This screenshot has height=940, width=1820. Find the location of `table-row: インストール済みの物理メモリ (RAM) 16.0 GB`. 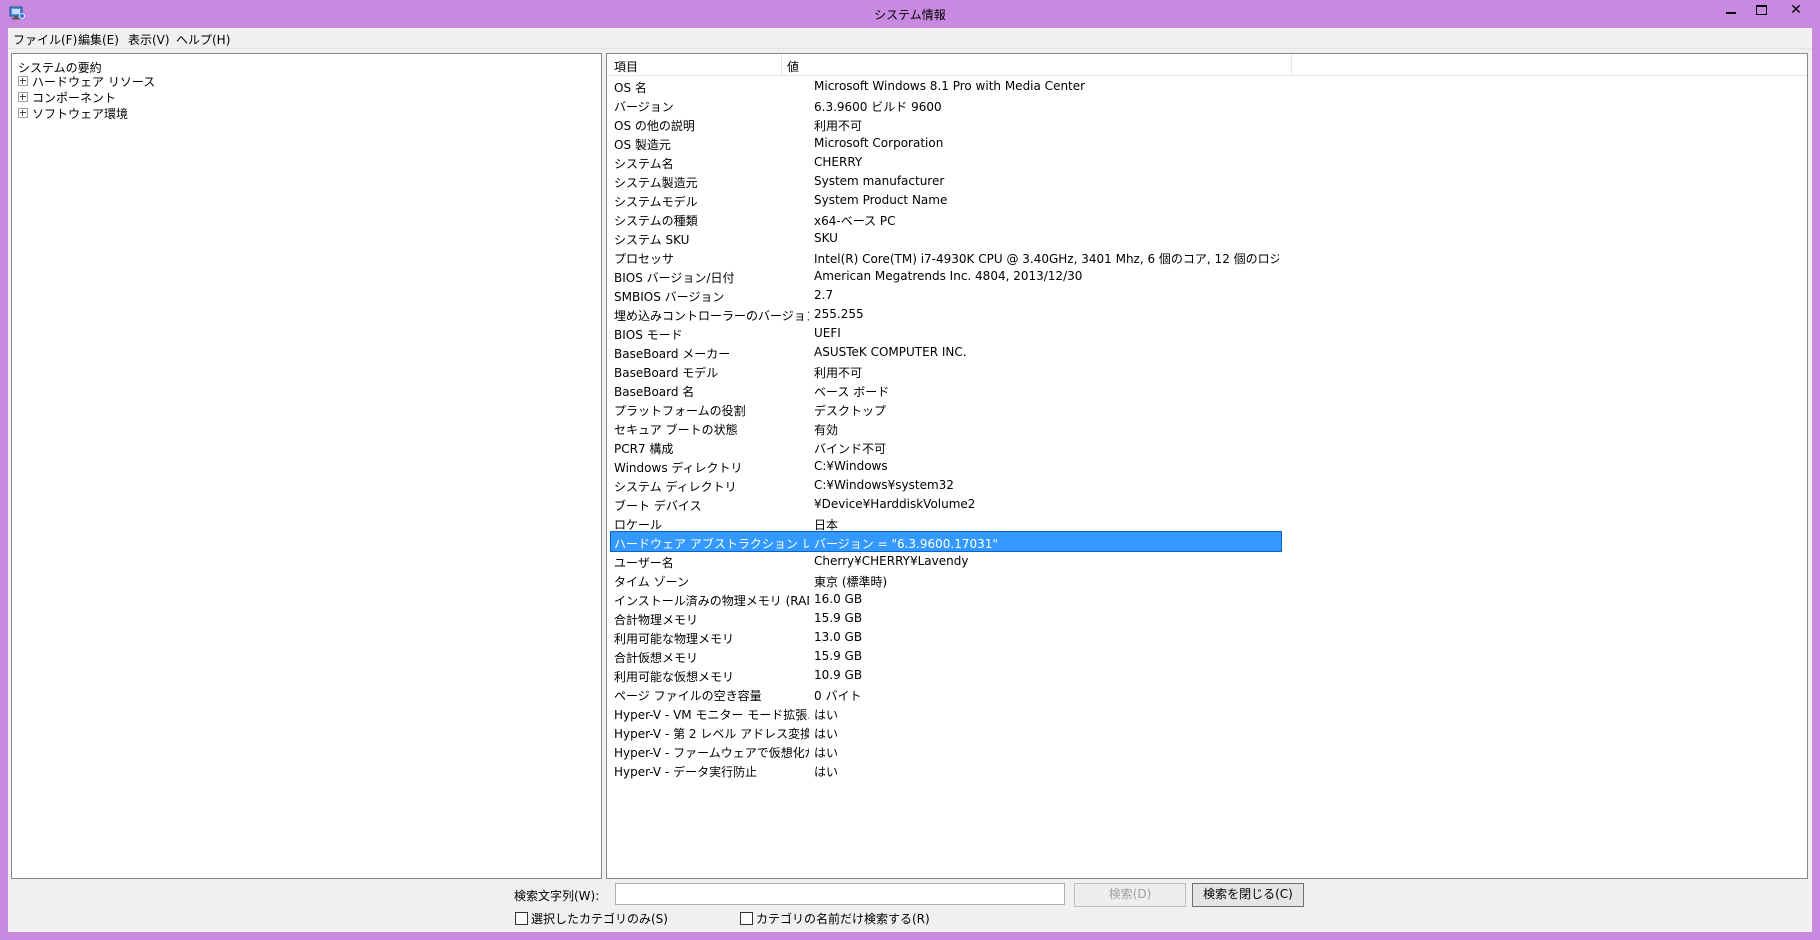

table-row: インストール済みの物理メモリ (RAM) 16.0 GB is located at coordinates (946, 598).